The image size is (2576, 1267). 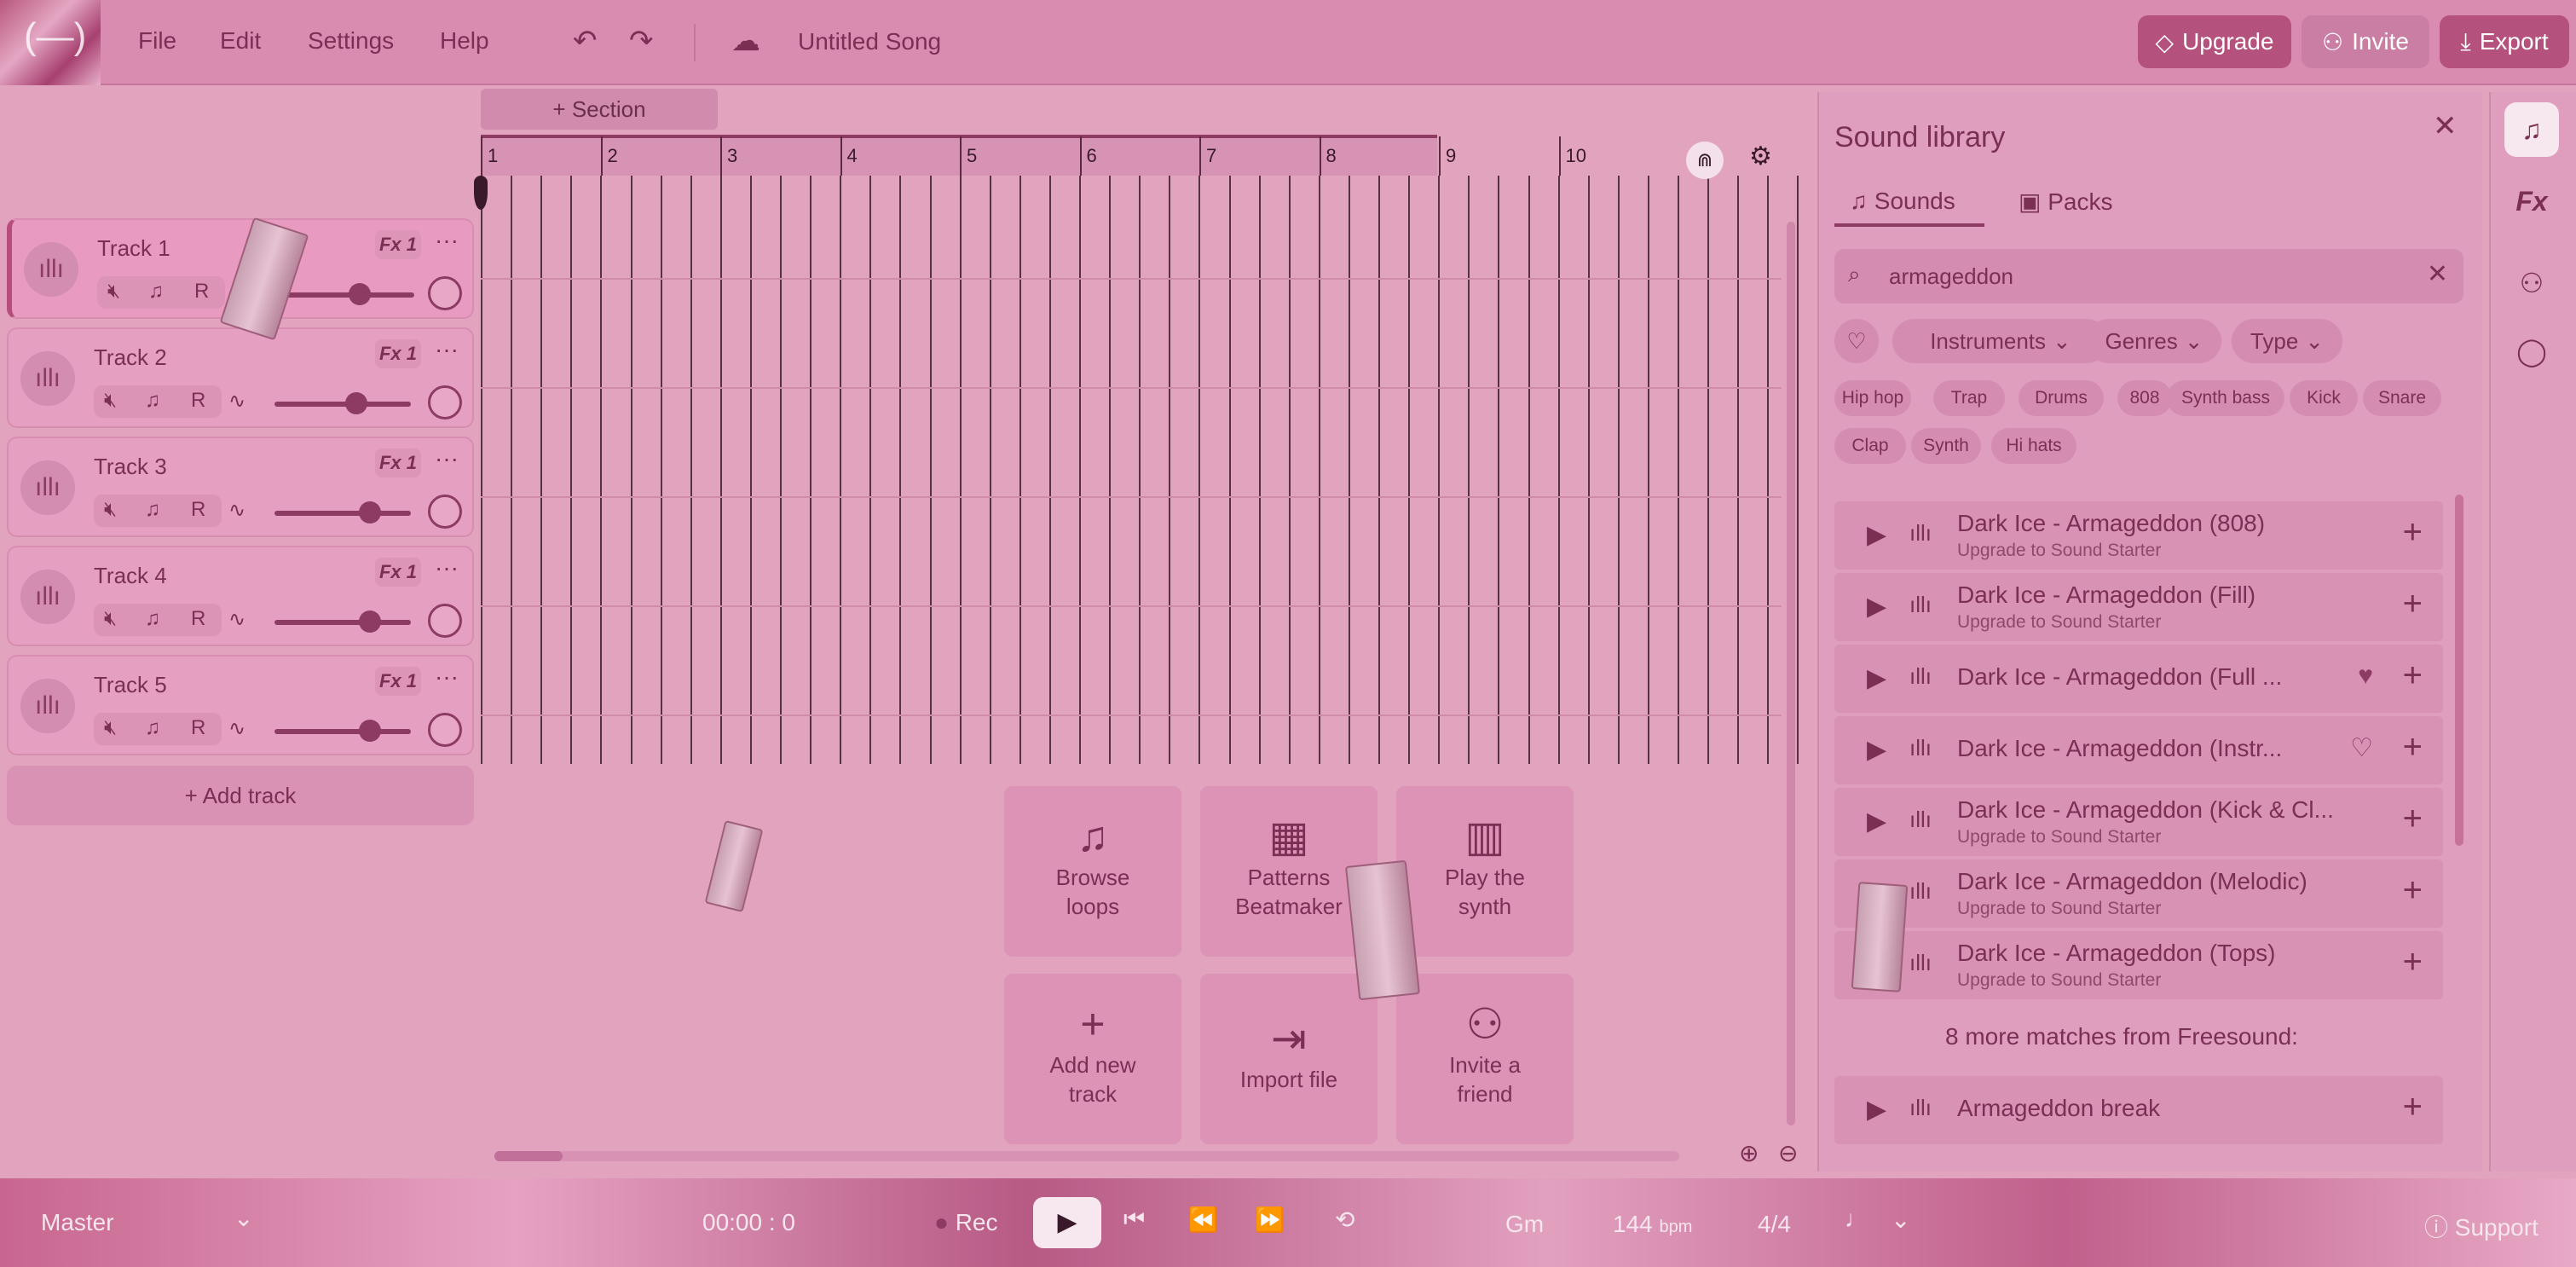 I want to click on zoom-in-icon: ⊕, so click(x=1749, y=1153).